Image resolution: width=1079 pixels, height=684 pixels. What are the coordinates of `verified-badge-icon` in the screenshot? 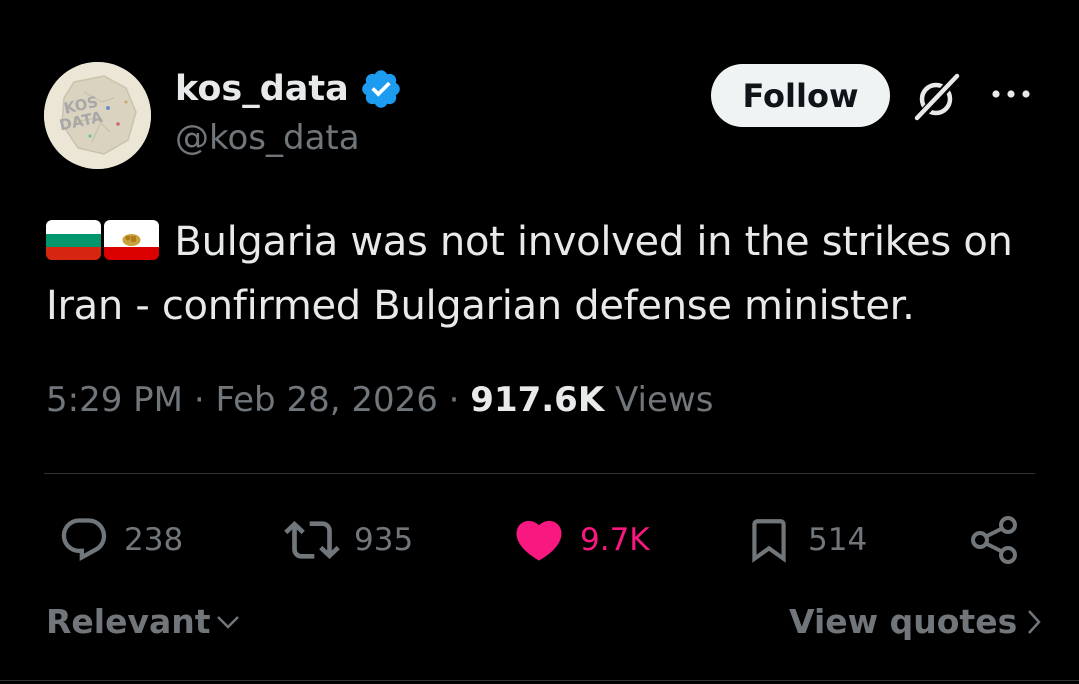 It's located at (381, 89).